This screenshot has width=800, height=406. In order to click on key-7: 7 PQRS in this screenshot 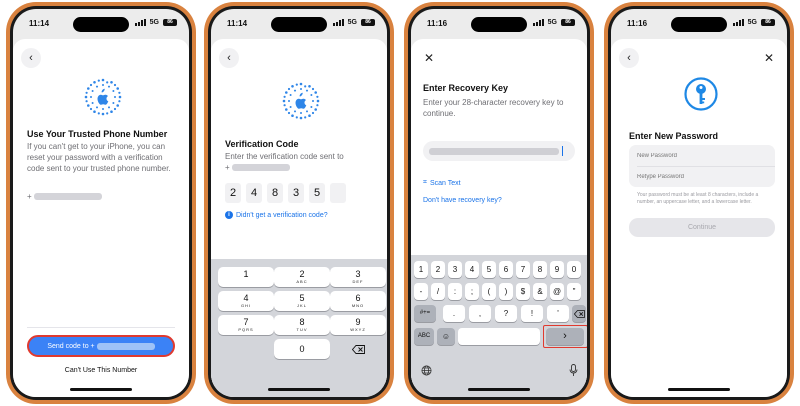, I will do `click(246, 325)`.